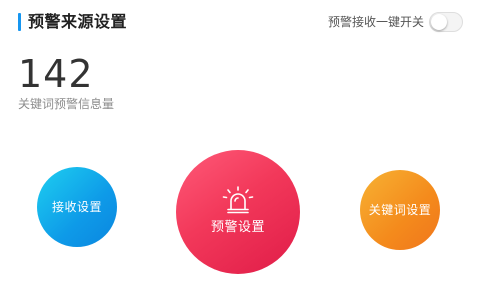 The height and width of the screenshot is (300, 480). I want to click on alert-receive-toggle, so click(446, 22).